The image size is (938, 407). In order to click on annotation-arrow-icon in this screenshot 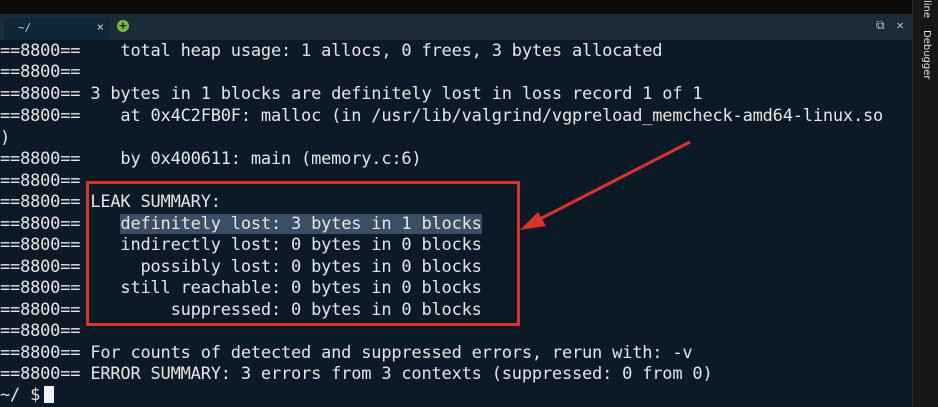, I will do `click(605, 185)`.